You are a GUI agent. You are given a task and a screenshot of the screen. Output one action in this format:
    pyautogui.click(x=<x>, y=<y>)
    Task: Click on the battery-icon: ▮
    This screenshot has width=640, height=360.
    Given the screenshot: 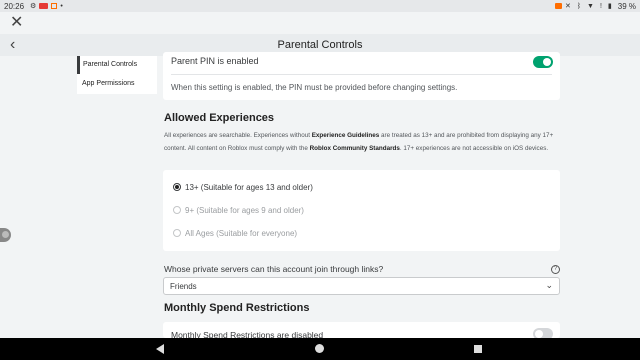 What is the action you would take?
    pyautogui.click(x=609, y=6)
    